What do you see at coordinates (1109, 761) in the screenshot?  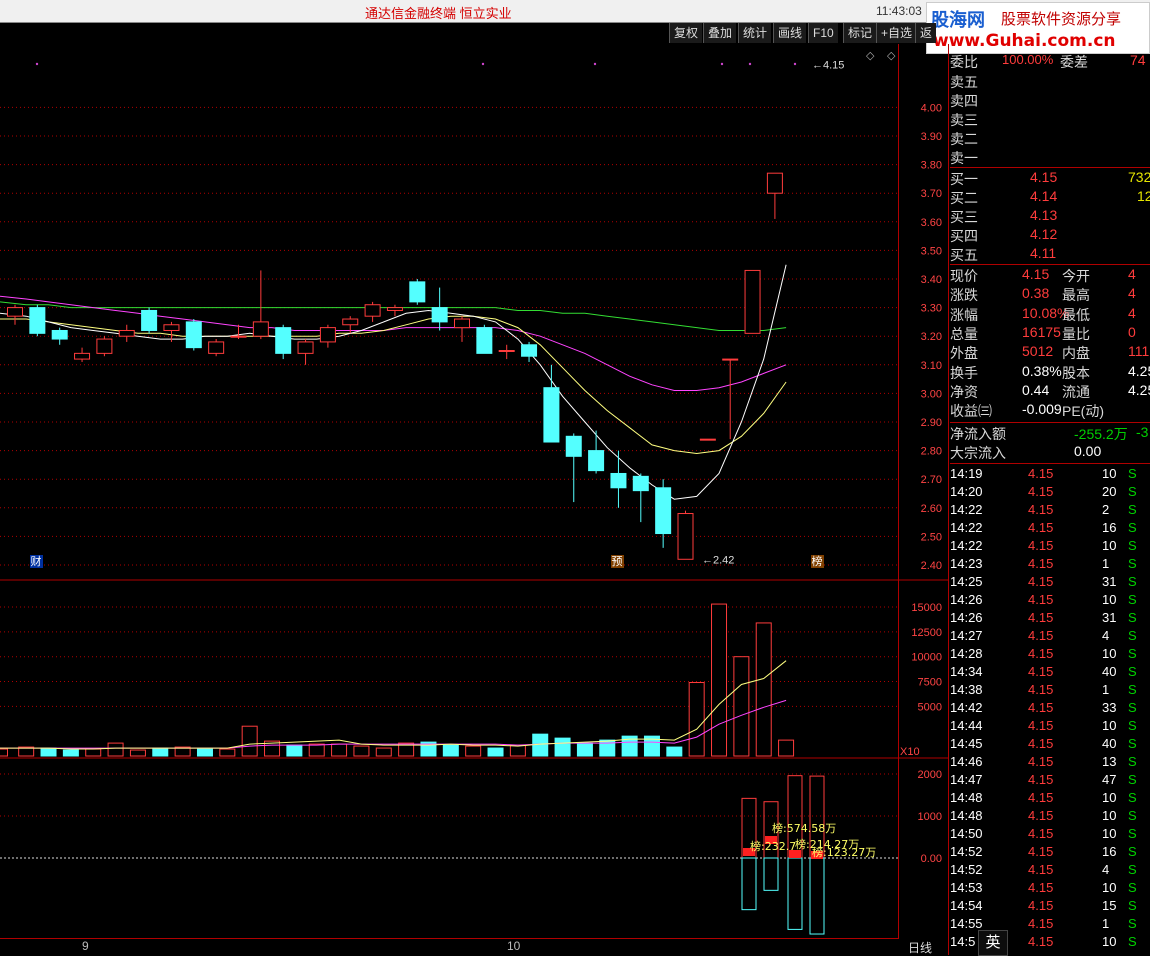 I see `tick-volume: 13` at bounding box center [1109, 761].